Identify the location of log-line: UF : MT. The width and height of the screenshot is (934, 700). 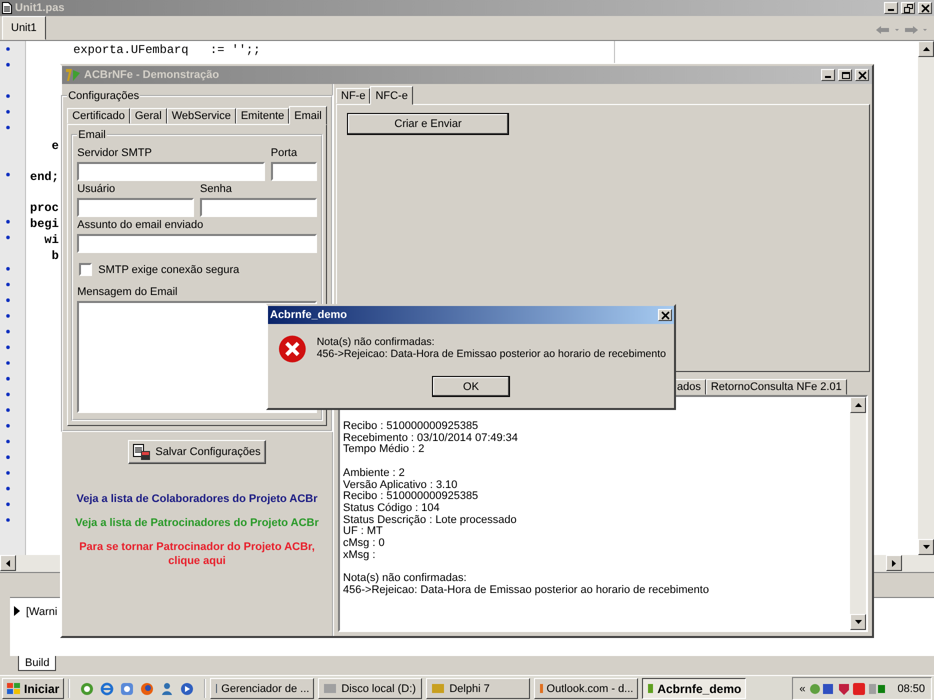
(363, 532).